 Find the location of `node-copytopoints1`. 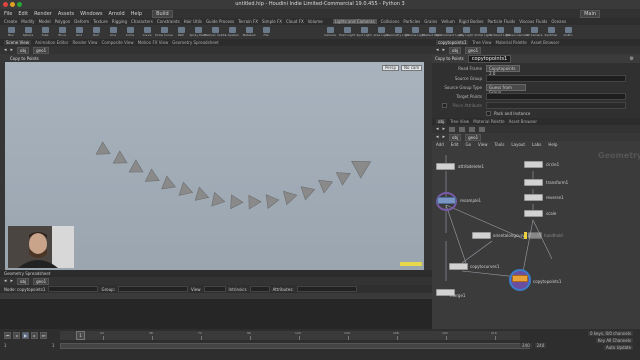

node-copytopoints1 is located at coordinates (520, 278).